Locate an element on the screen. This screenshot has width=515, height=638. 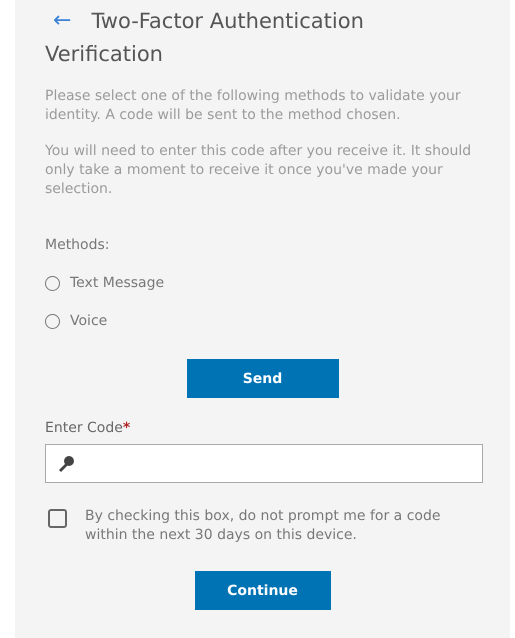
checkbox is located at coordinates (57, 518).